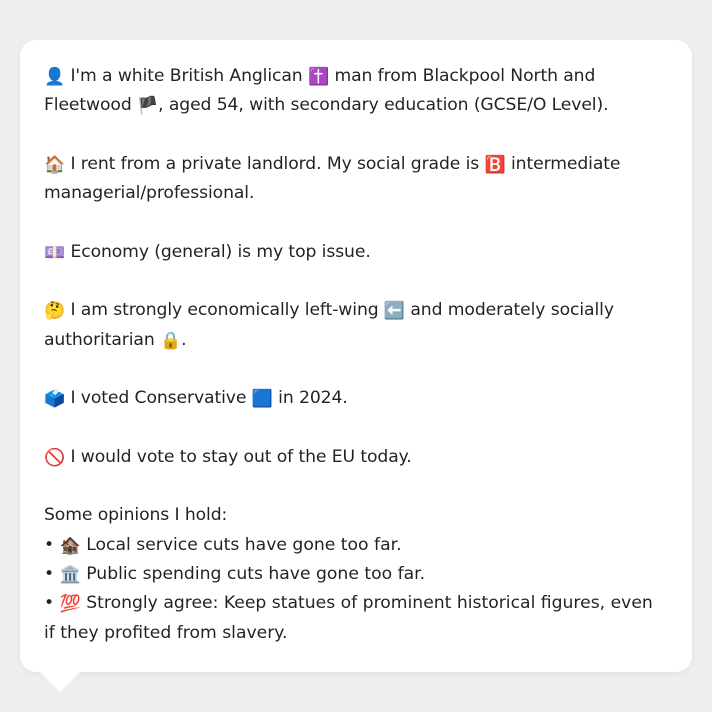 This screenshot has width=712, height=712. What do you see at coordinates (55, 311) in the screenshot?
I see `thinking-face-icon: 🤔` at bounding box center [55, 311].